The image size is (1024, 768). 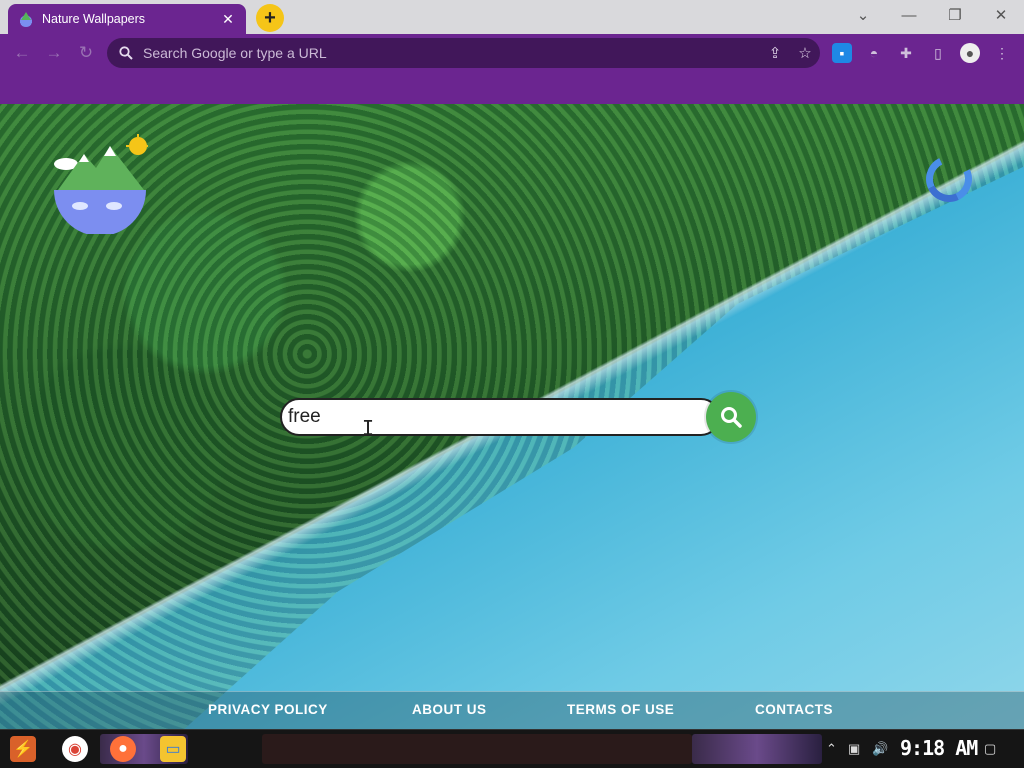 What do you see at coordinates (228, 19) in the screenshot?
I see `tab-close-icon: ✕` at bounding box center [228, 19].